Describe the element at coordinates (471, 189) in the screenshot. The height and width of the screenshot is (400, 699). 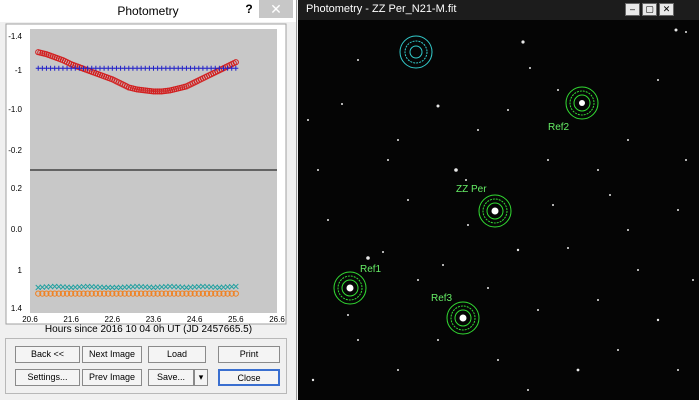
I see `target-label: ZZ Per` at that location.